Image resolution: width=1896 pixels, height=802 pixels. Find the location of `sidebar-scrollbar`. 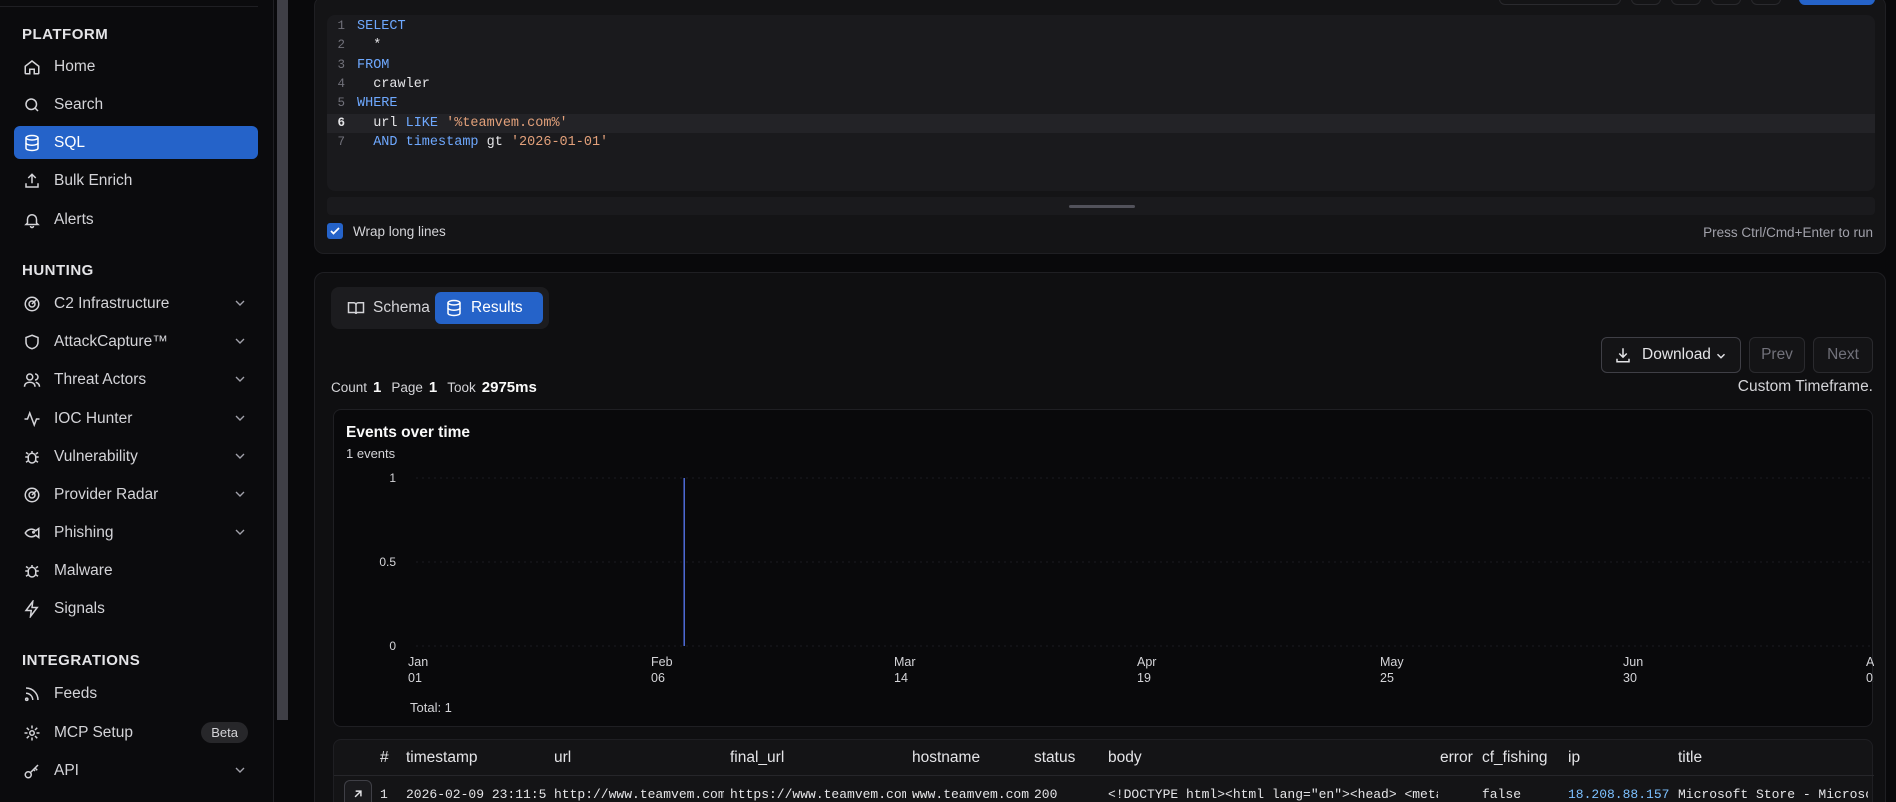

sidebar-scrollbar is located at coordinates (282, 360).